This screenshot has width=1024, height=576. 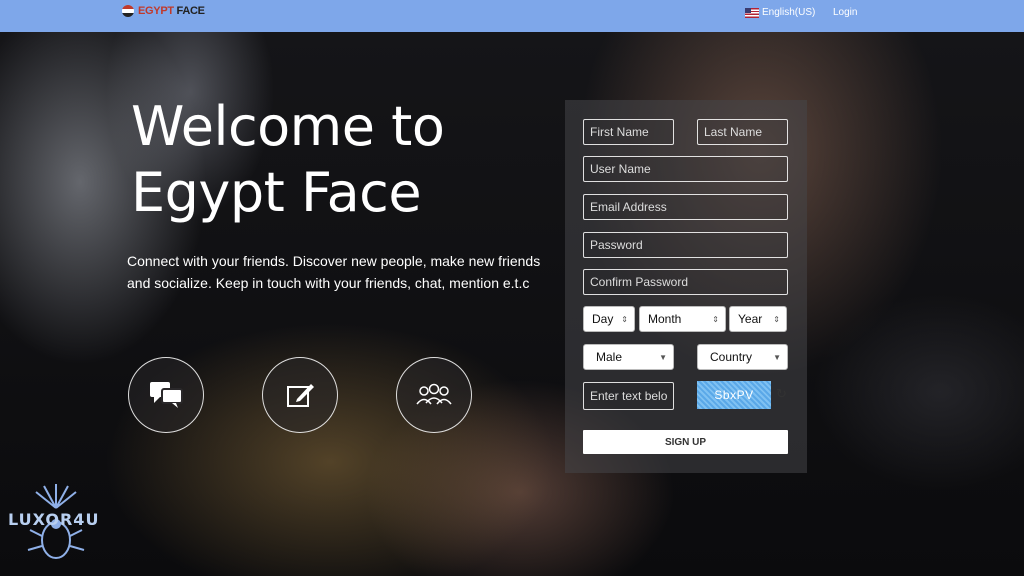 I want to click on signup-button: SIGN UP, so click(x=685, y=442).